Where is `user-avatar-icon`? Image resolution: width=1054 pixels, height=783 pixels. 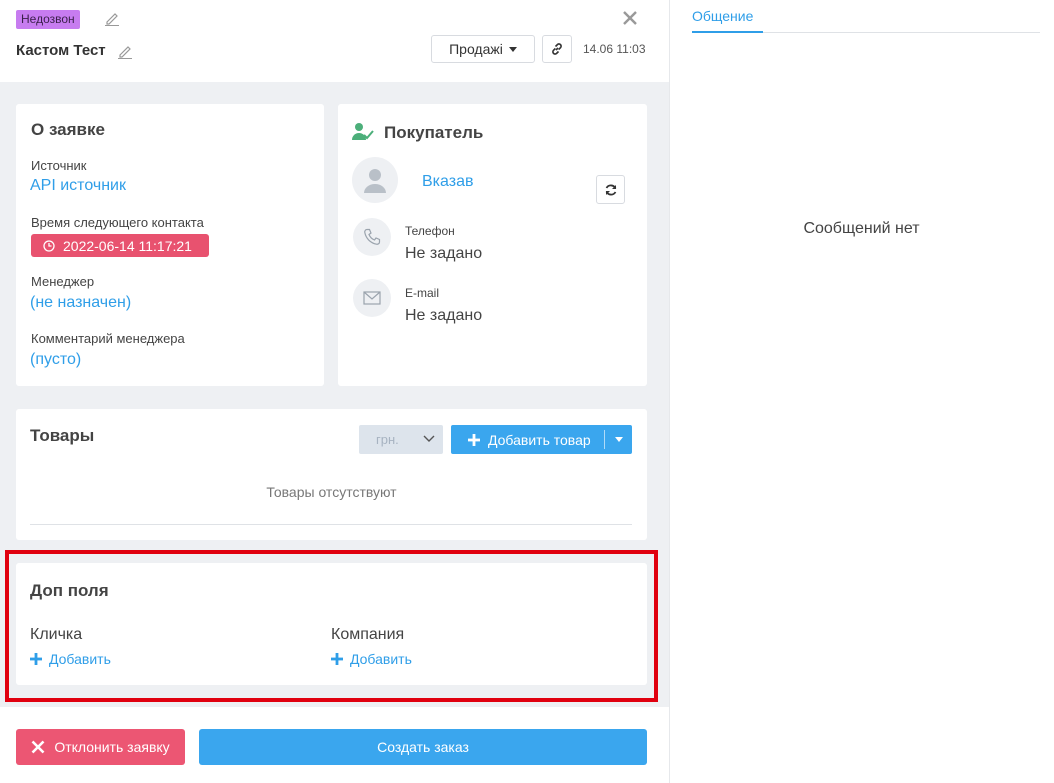 user-avatar-icon is located at coordinates (375, 181).